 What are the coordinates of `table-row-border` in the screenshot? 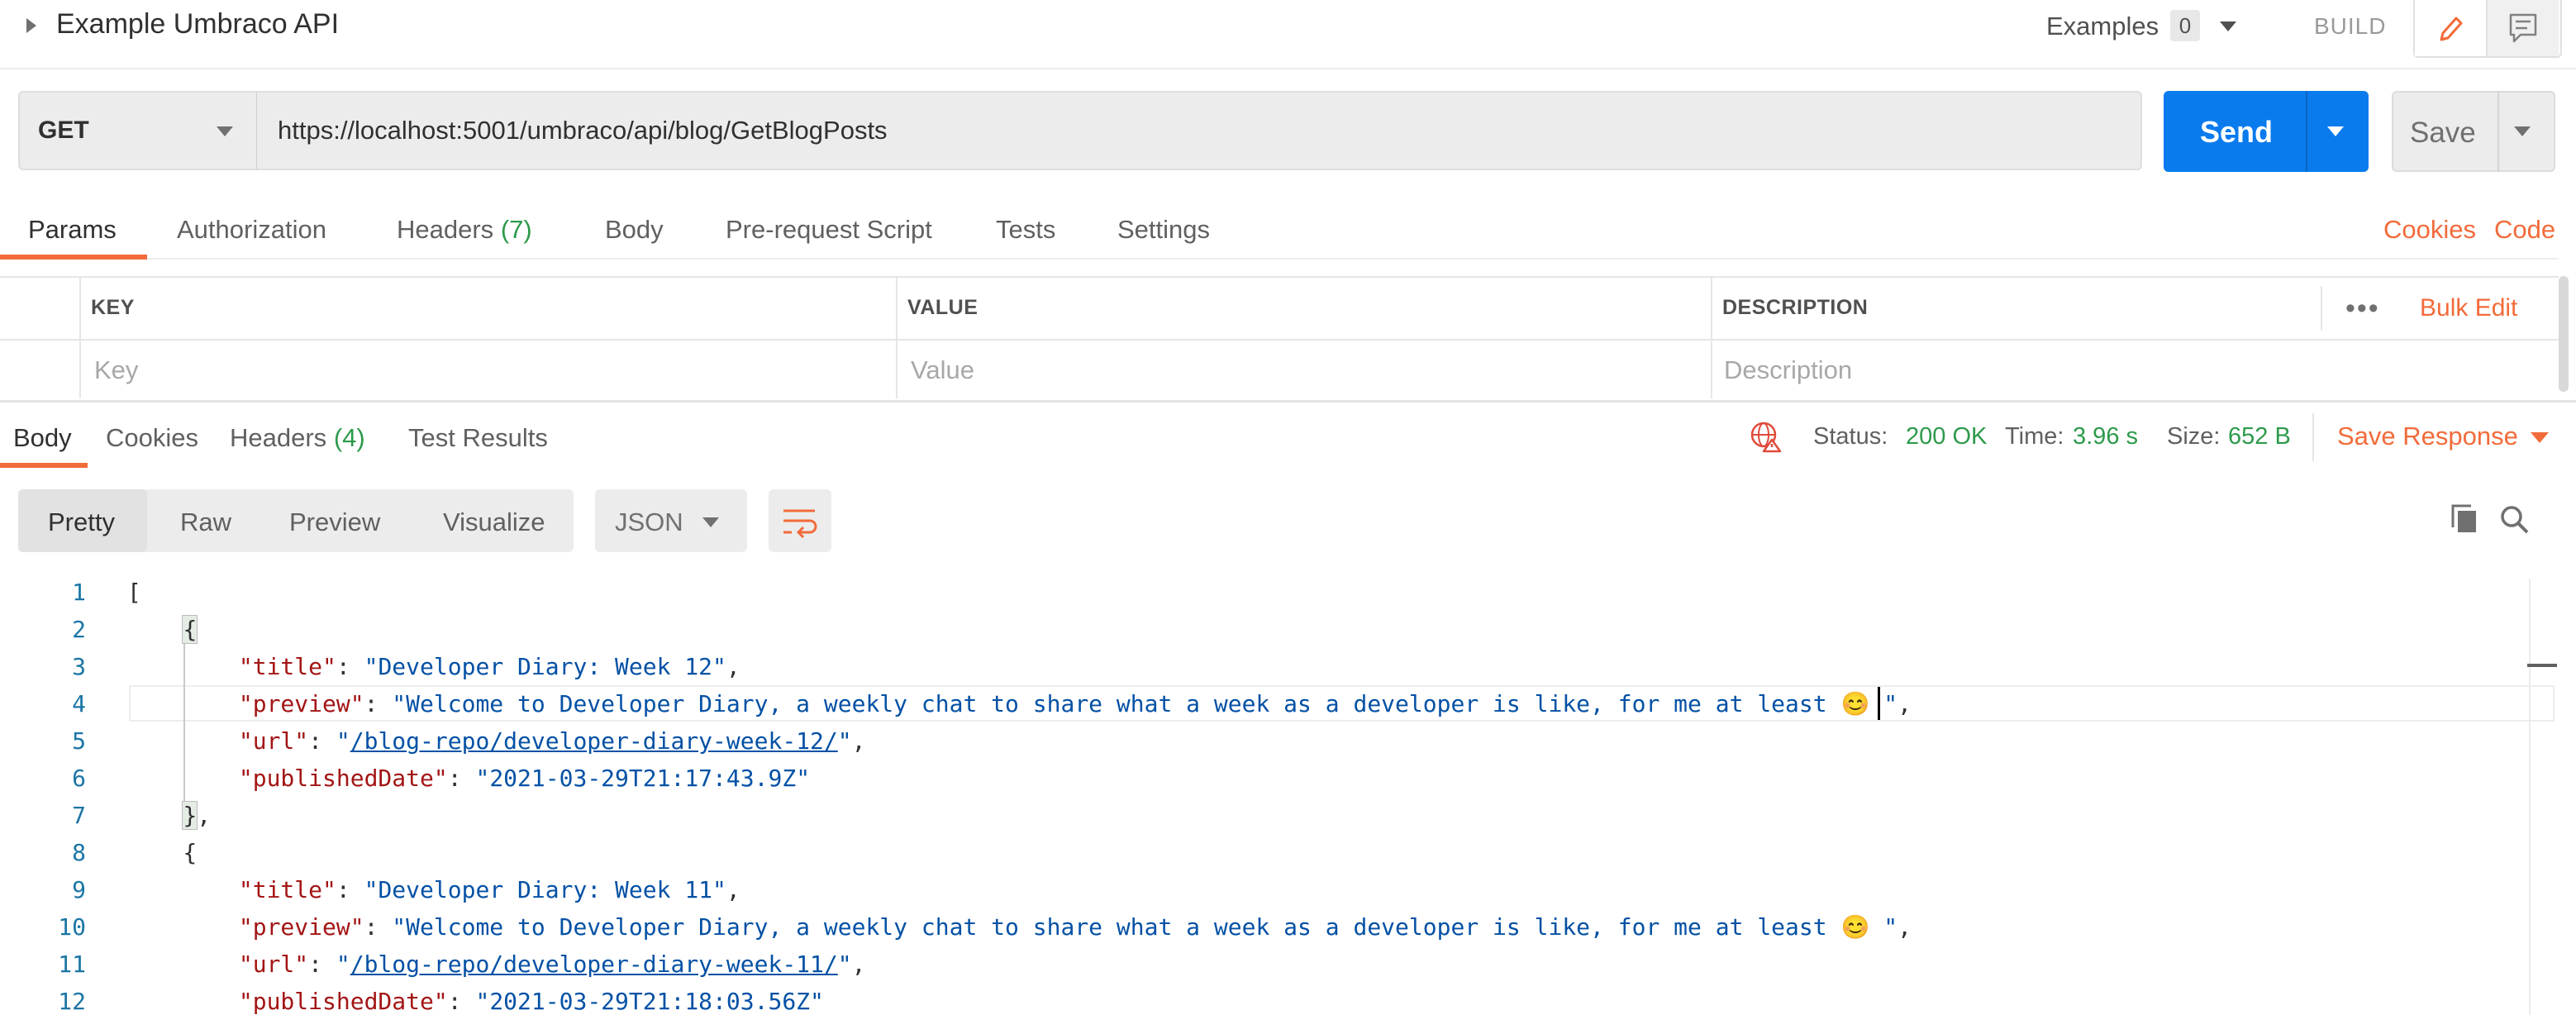 It's located at (1279, 340).